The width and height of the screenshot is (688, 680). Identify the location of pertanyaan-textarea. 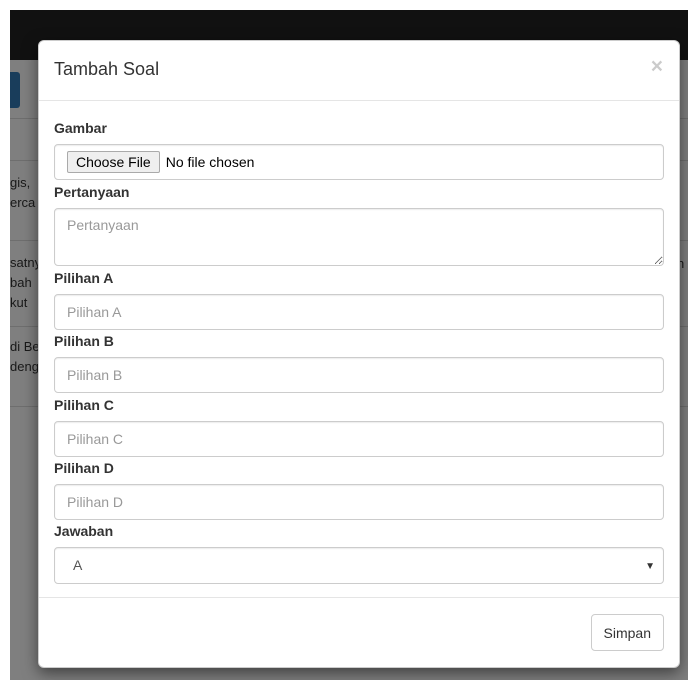
(359, 237).